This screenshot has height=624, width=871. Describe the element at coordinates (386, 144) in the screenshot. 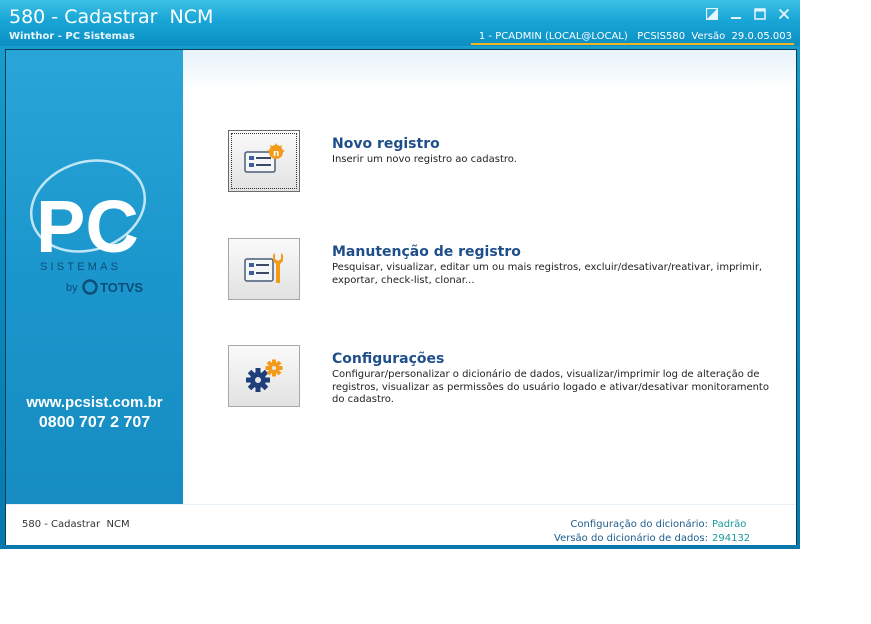

I see `novo-registro-title: Novo registro` at that location.